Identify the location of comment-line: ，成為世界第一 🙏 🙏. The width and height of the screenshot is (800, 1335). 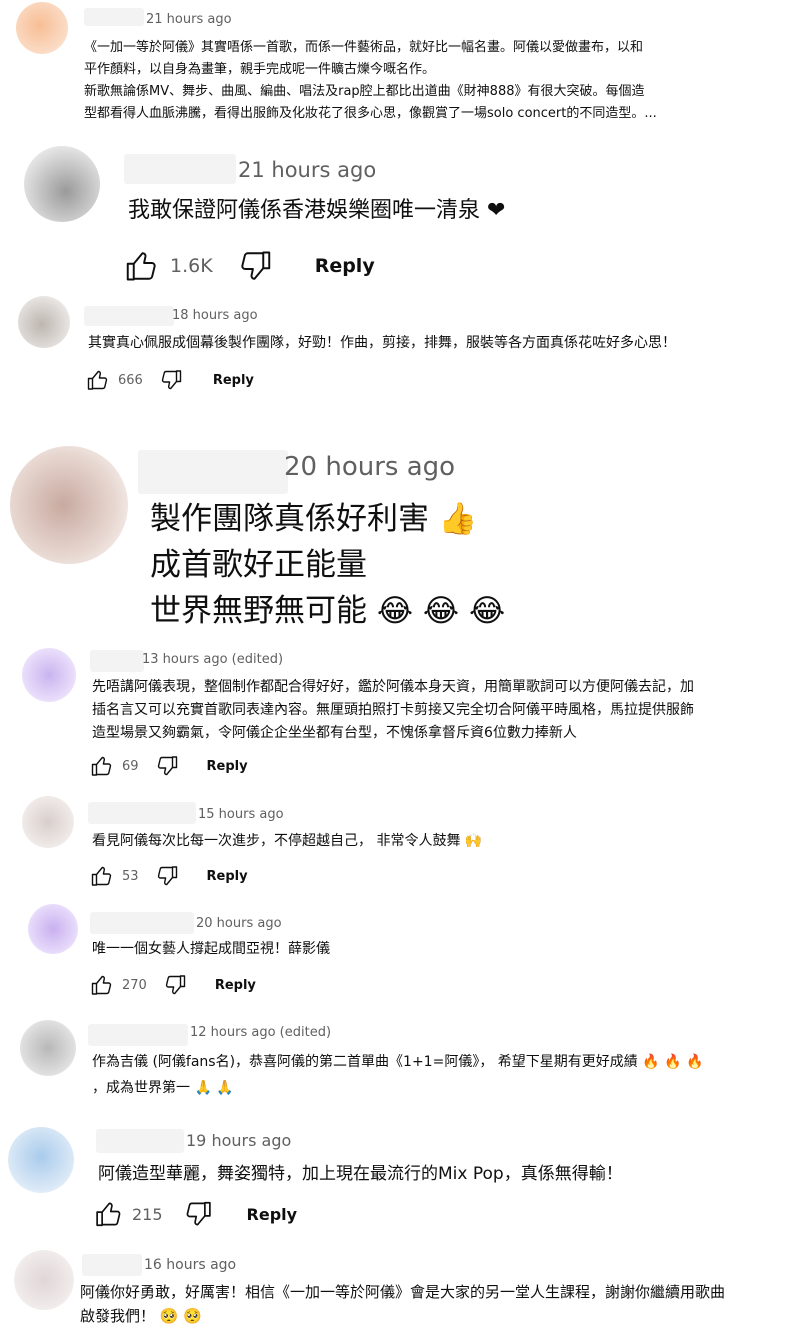
(163, 1088).